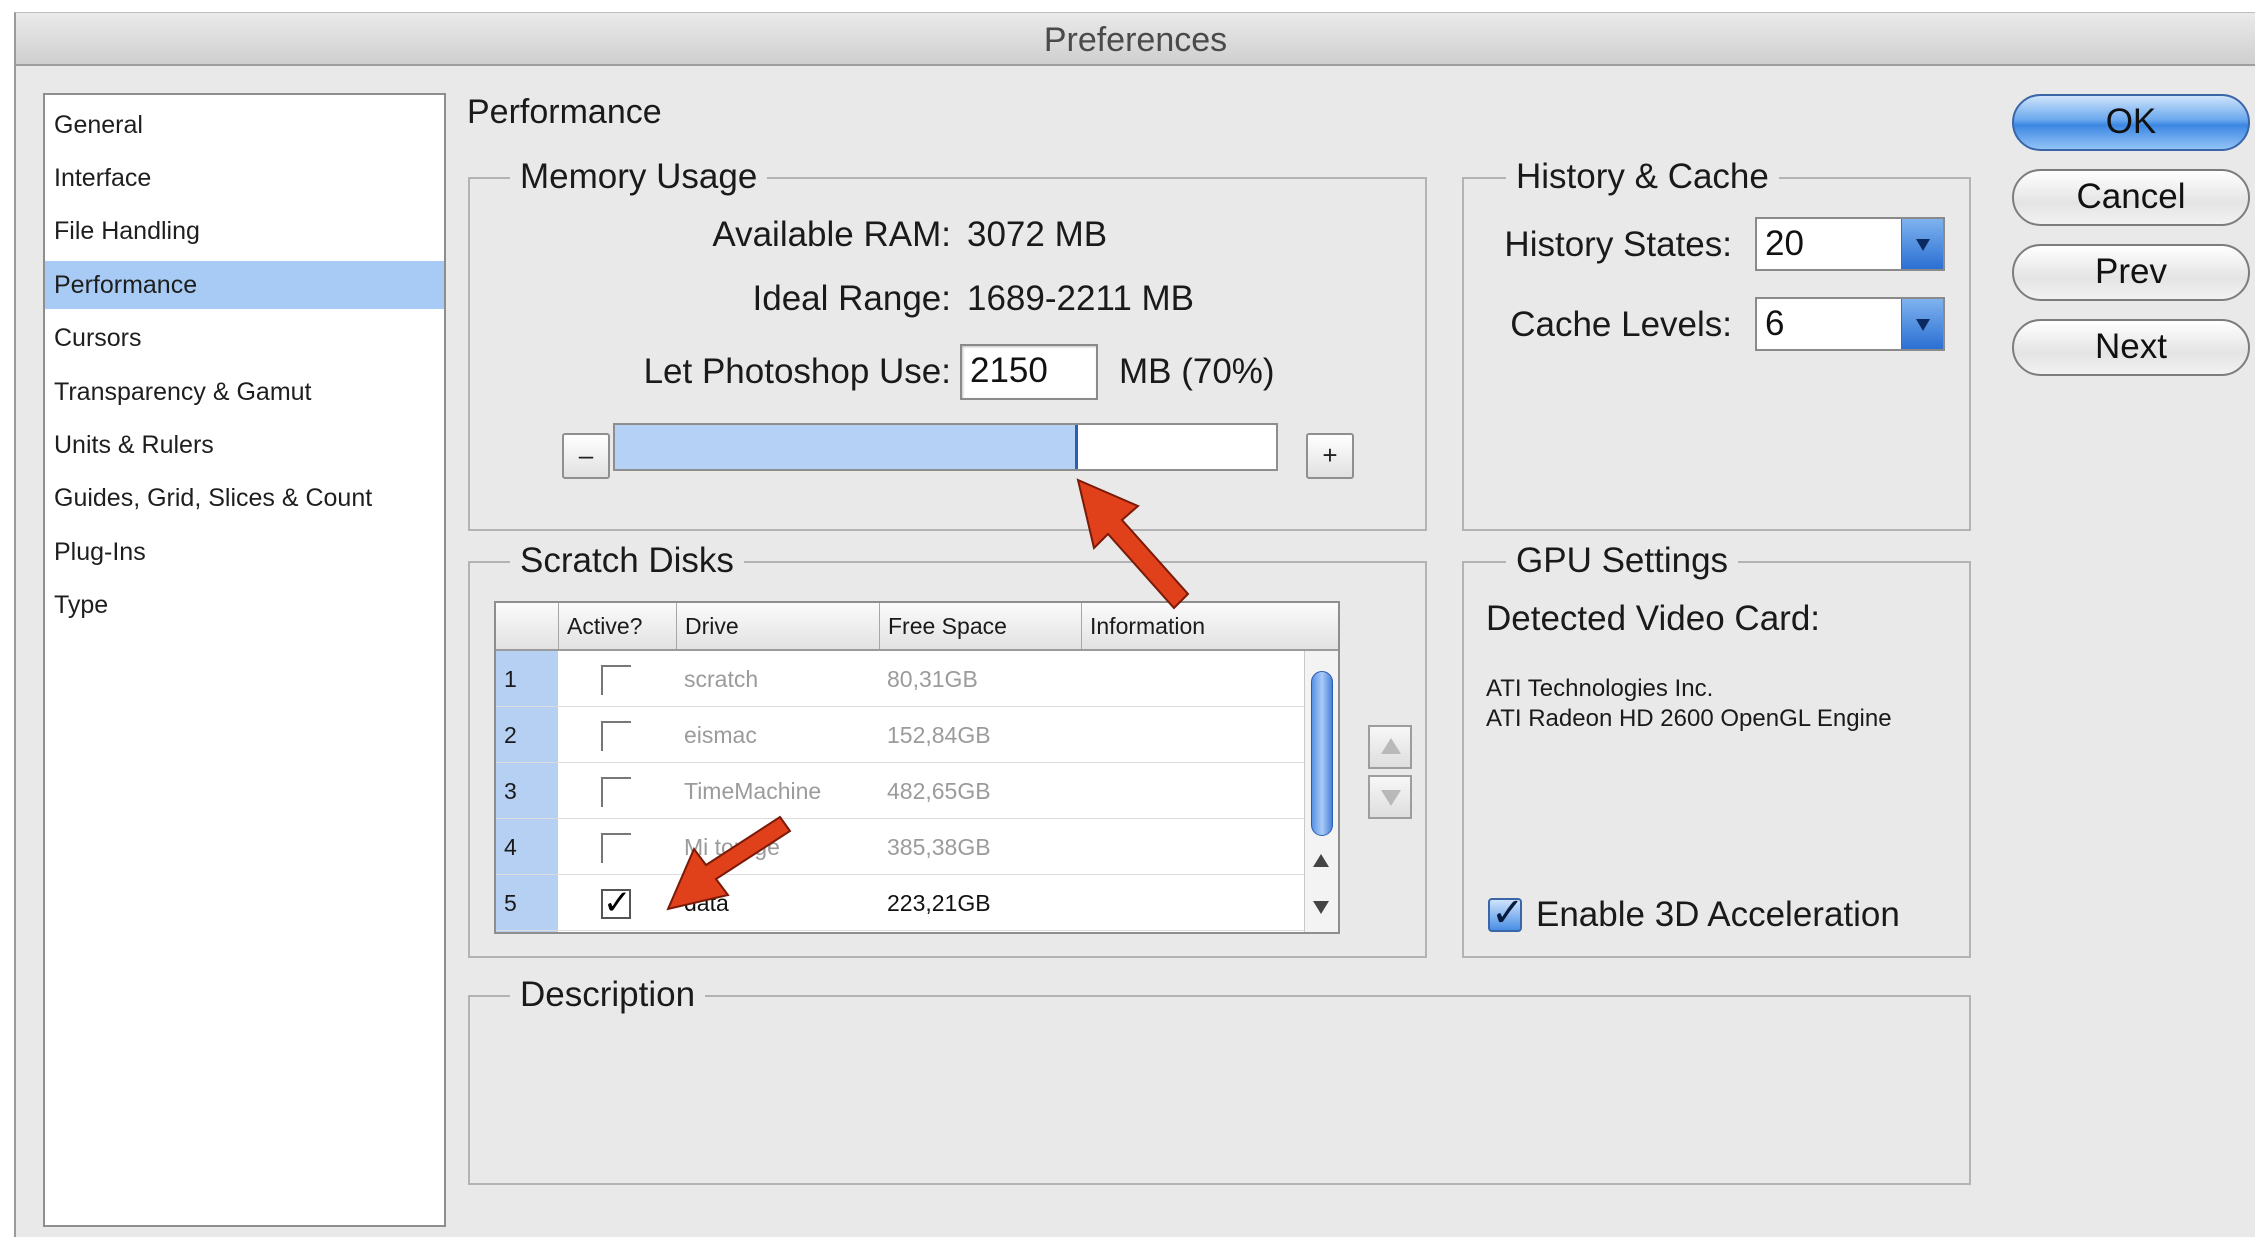  I want to click on detected-video-card-label: Detected Video Card:, so click(1653, 618).